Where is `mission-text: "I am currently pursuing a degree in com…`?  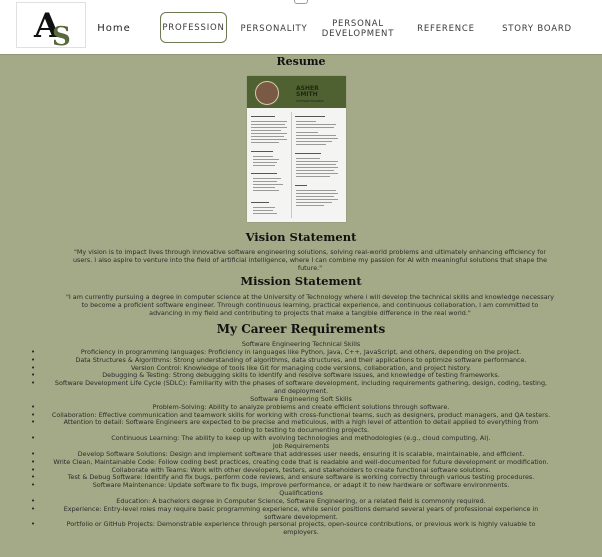 mission-text: "I am currently pursuing a degree in com… is located at coordinates (310, 305).